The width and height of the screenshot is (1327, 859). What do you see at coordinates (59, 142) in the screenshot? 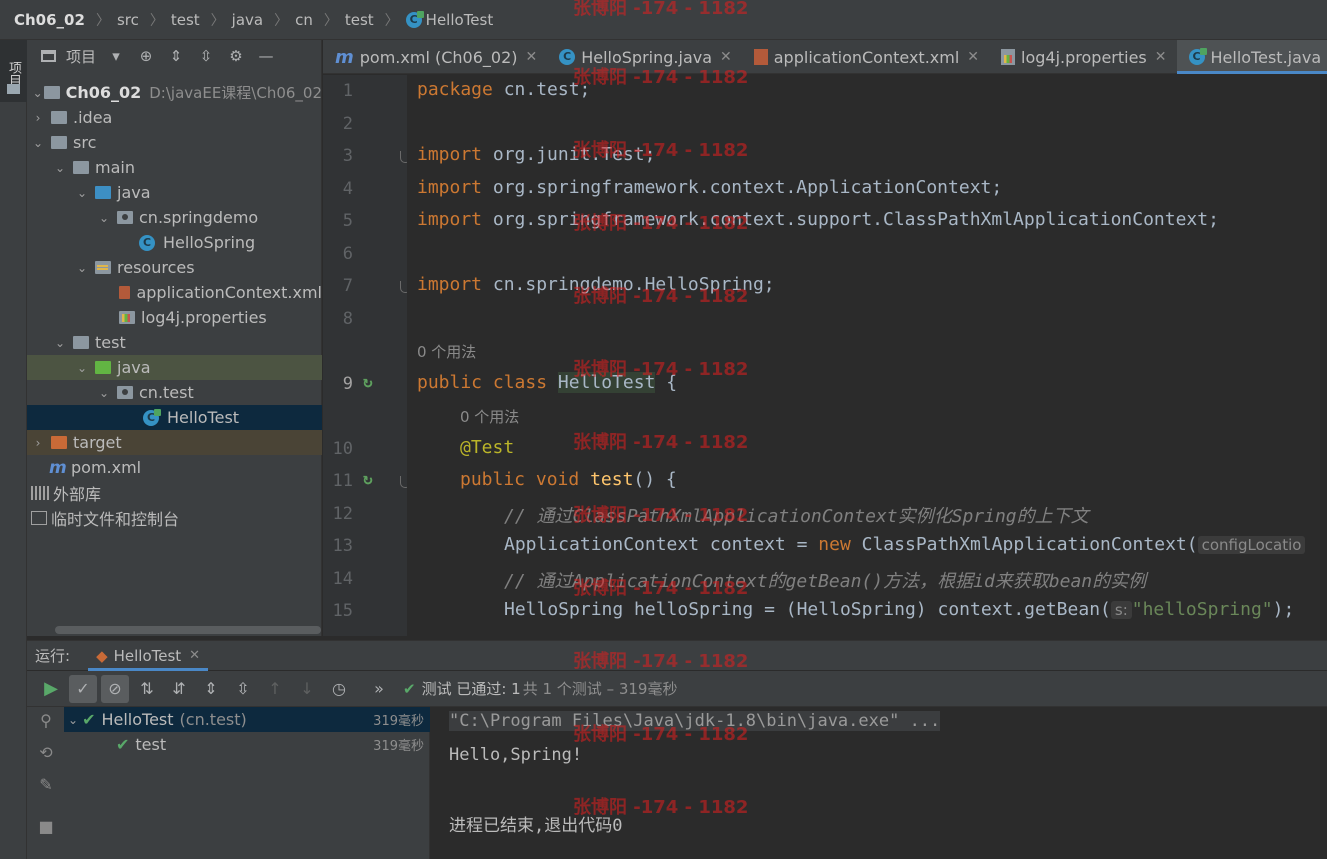
I see `folder-icon` at bounding box center [59, 142].